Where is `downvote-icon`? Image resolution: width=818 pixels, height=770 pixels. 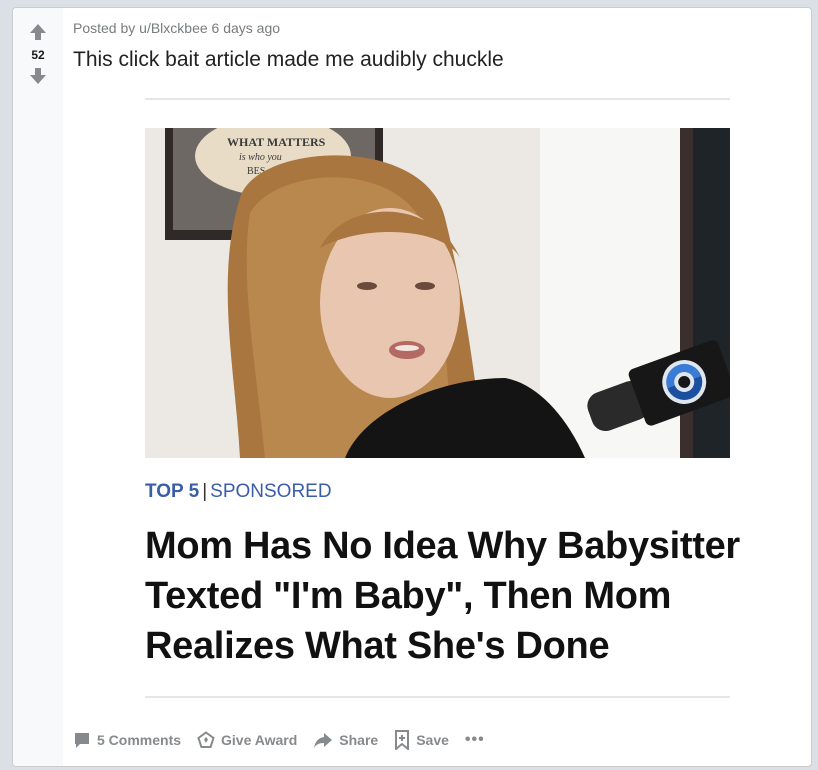
downvote-icon is located at coordinates (38, 76).